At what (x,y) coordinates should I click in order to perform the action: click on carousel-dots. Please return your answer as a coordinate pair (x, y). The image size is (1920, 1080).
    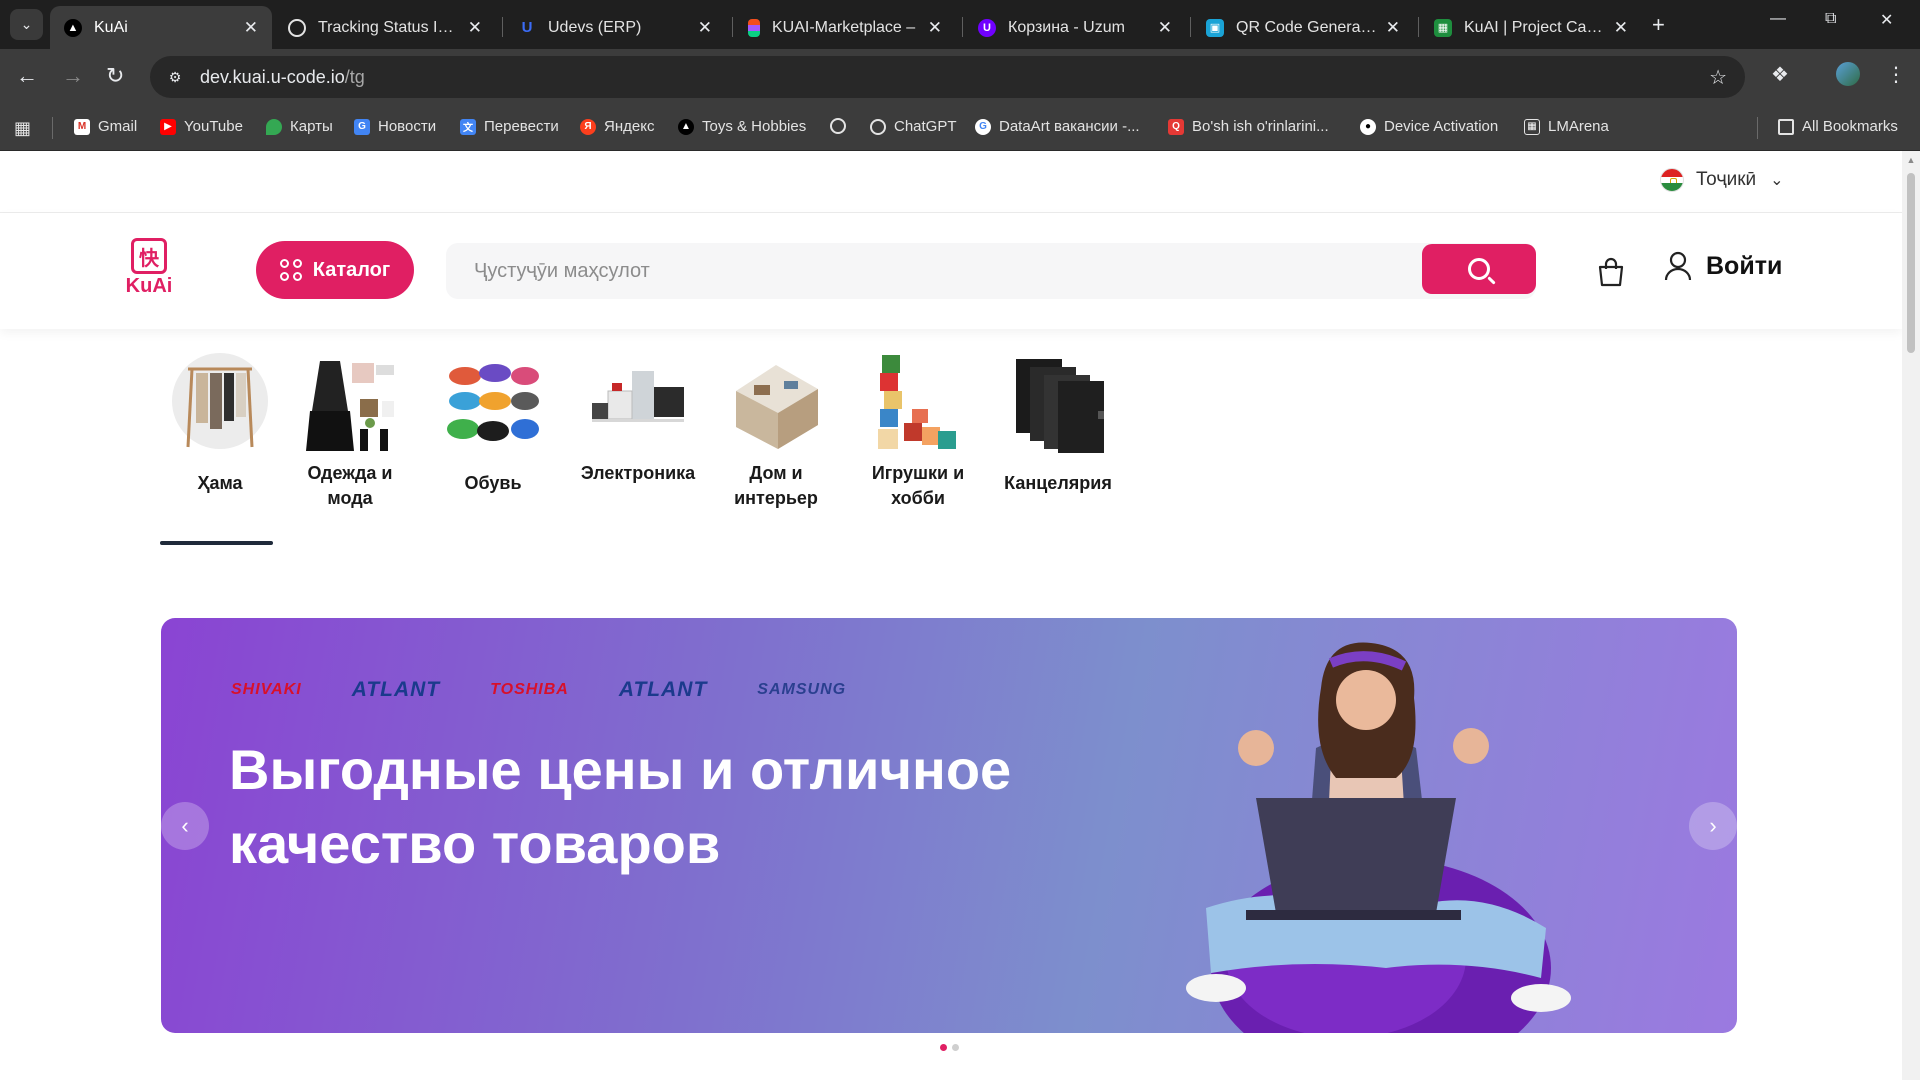
    Looking at the image, I should click on (952, 1047).